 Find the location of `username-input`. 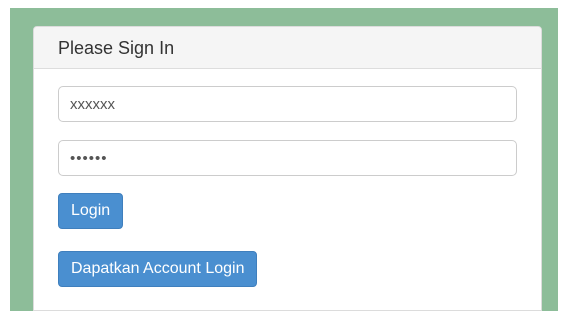

username-input is located at coordinates (287, 104).